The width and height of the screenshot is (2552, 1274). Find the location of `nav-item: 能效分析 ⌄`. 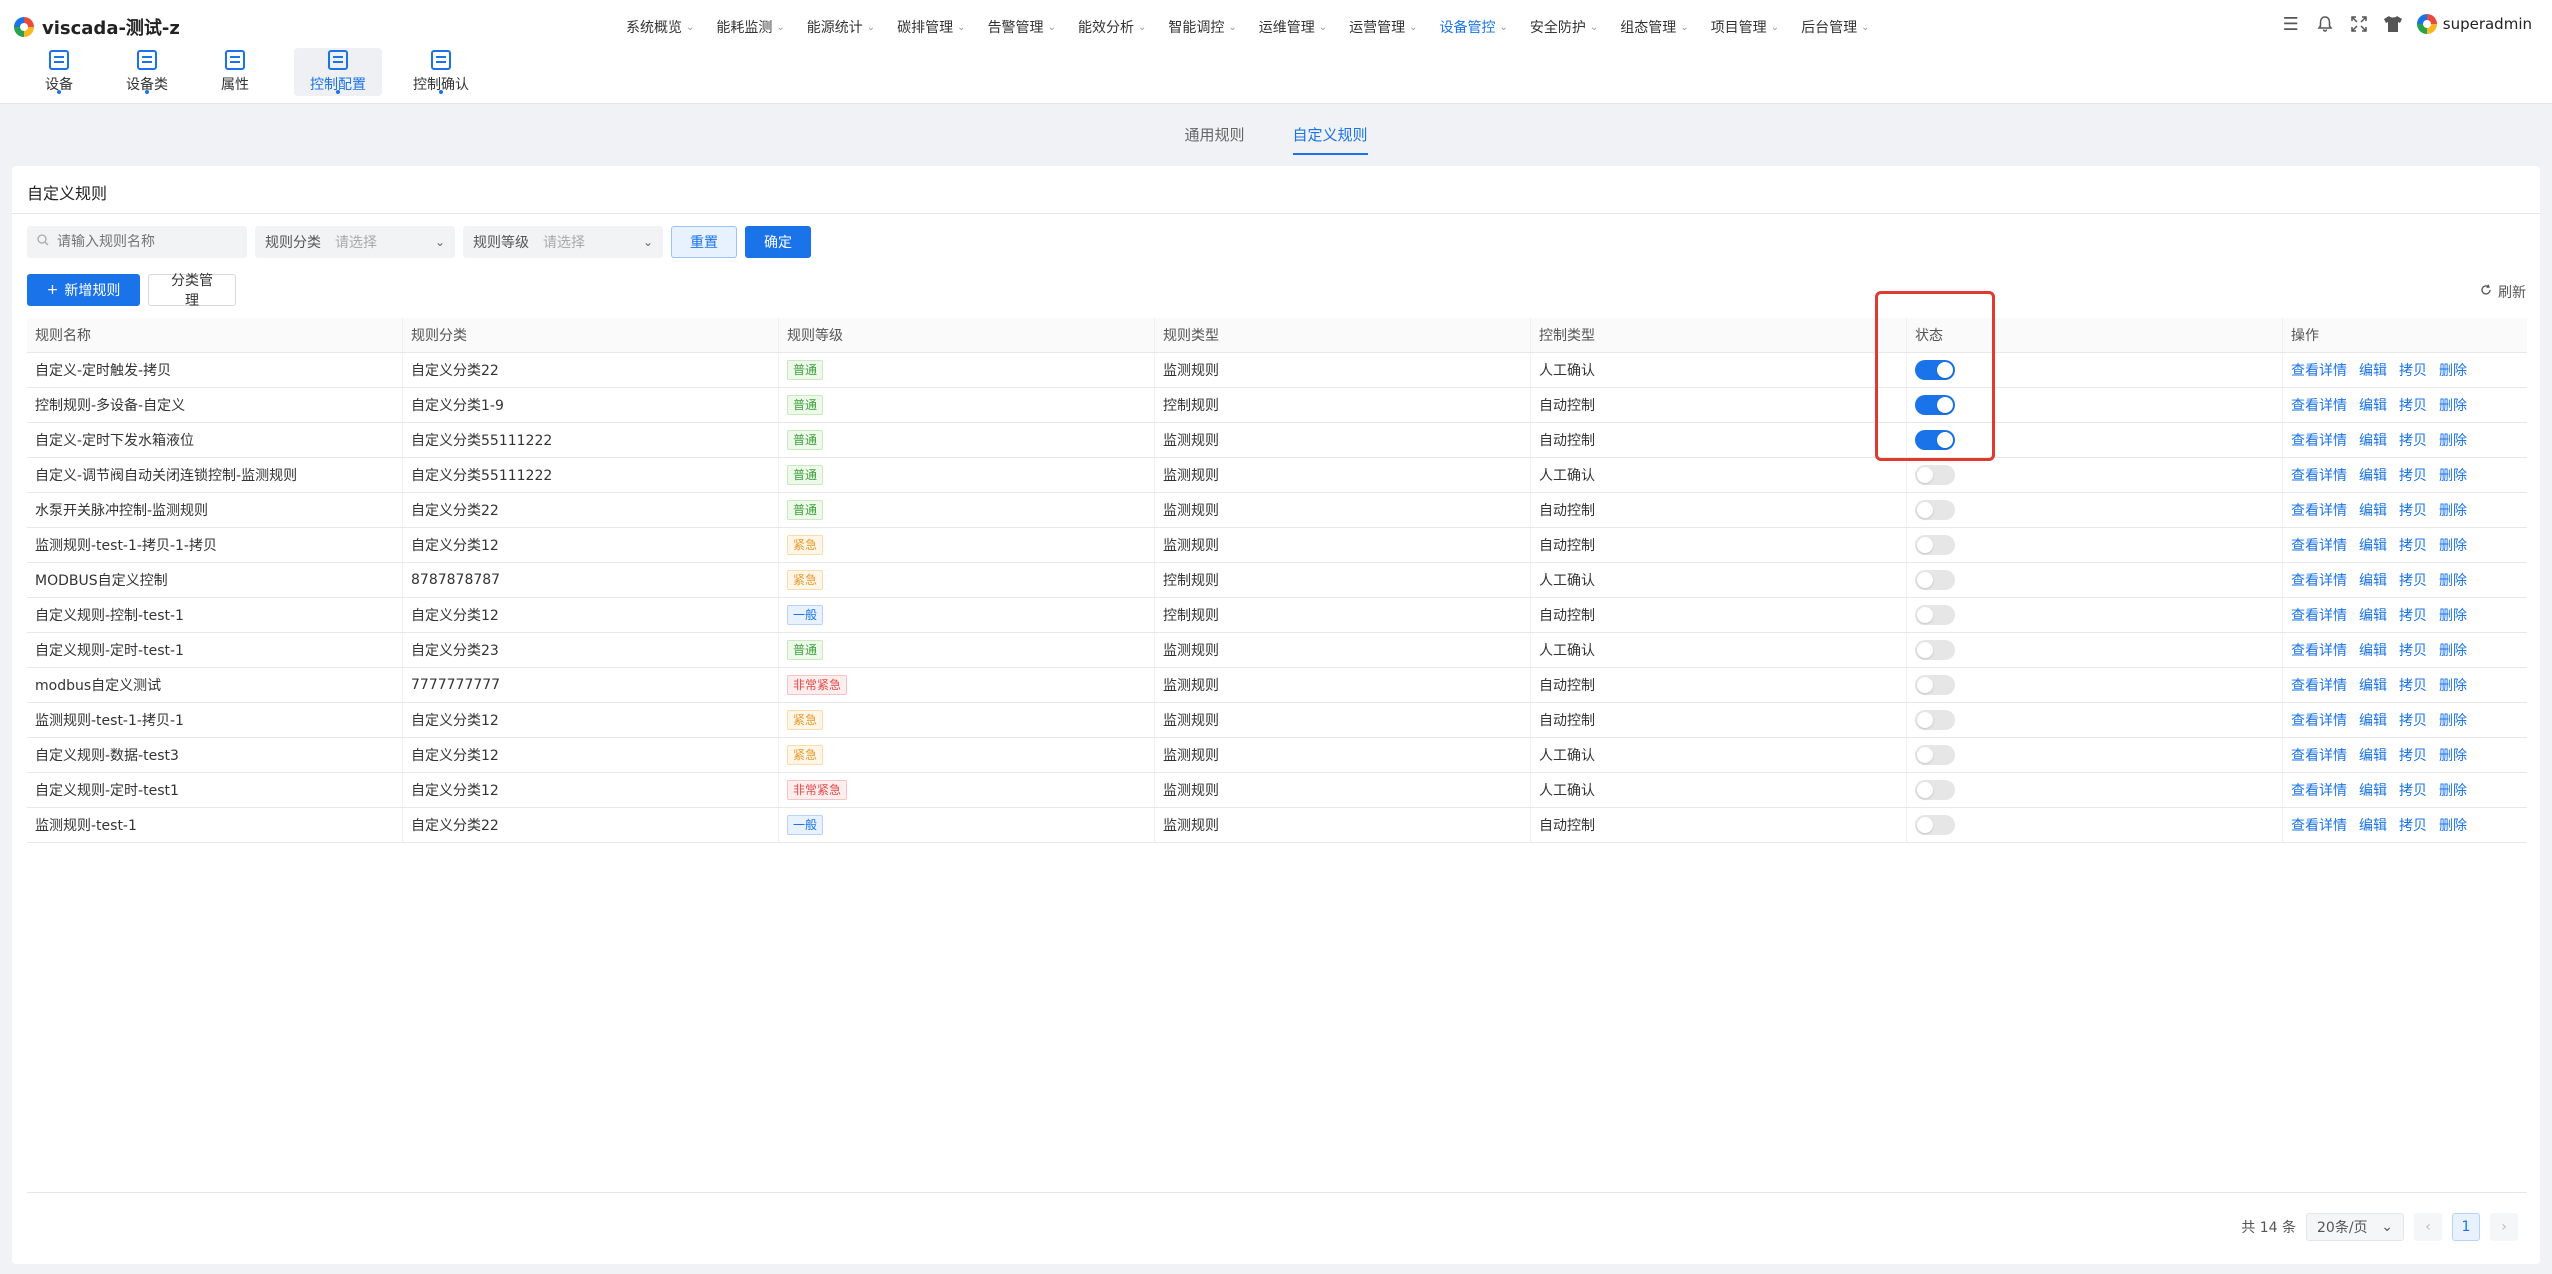

nav-item: 能效分析 ⌄ is located at coordinates (1118, 27).